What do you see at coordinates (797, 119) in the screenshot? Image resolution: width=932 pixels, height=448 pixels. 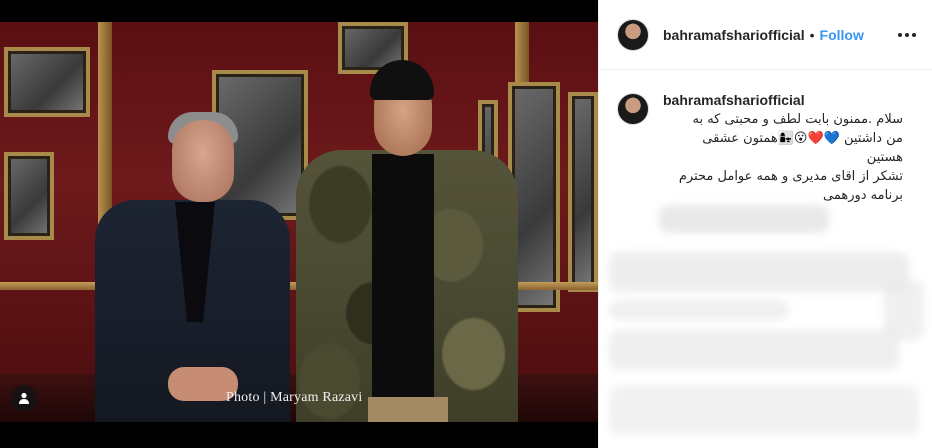 I see `caption-line: سلام .ممنون بابت لطف و محبتی که به` at bounding box center [797, 119].